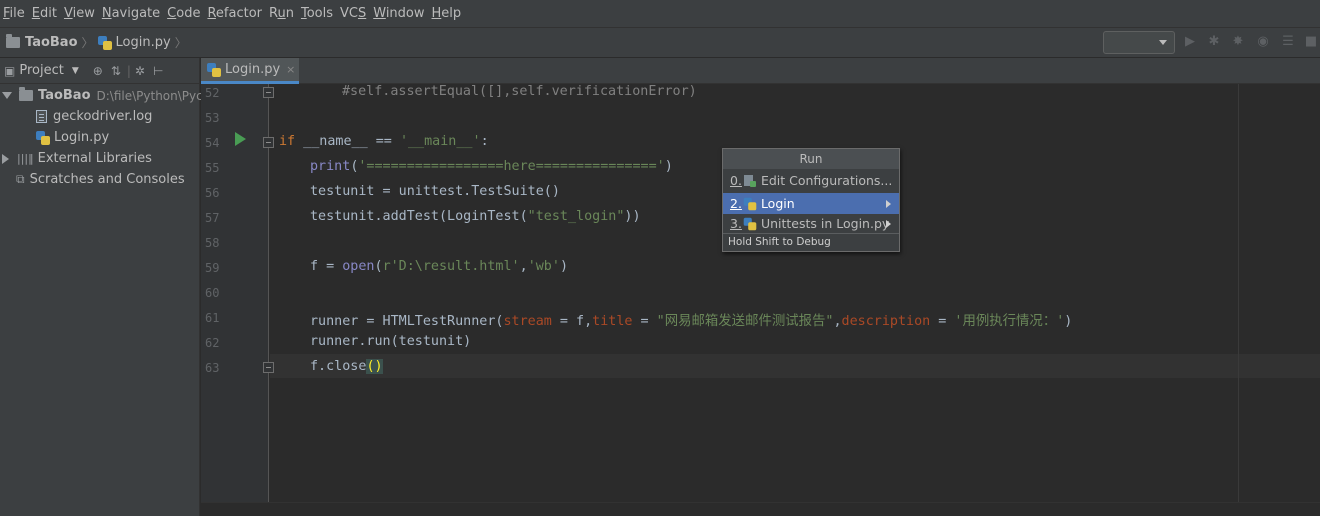 The image size is (1320, 516). What do you see at coordinates (440, 141) in the screenshot?
I see `code-string: '__main__'` at bounding box center [440, 141].